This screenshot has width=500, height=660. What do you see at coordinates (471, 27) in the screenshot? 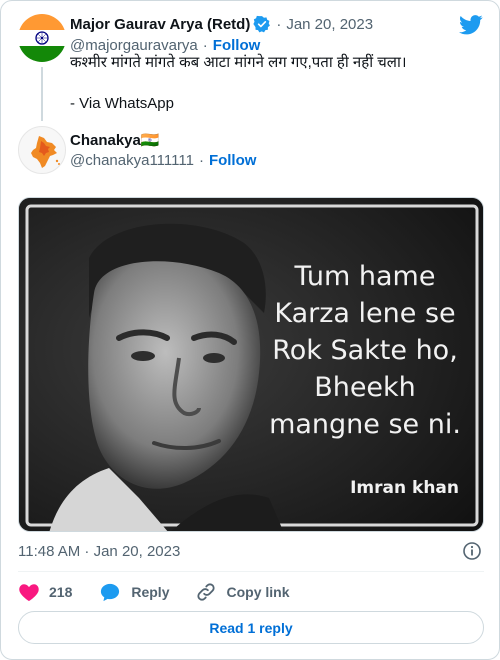
I see `twitter-bird-icon` at bounding box center [471, 27].